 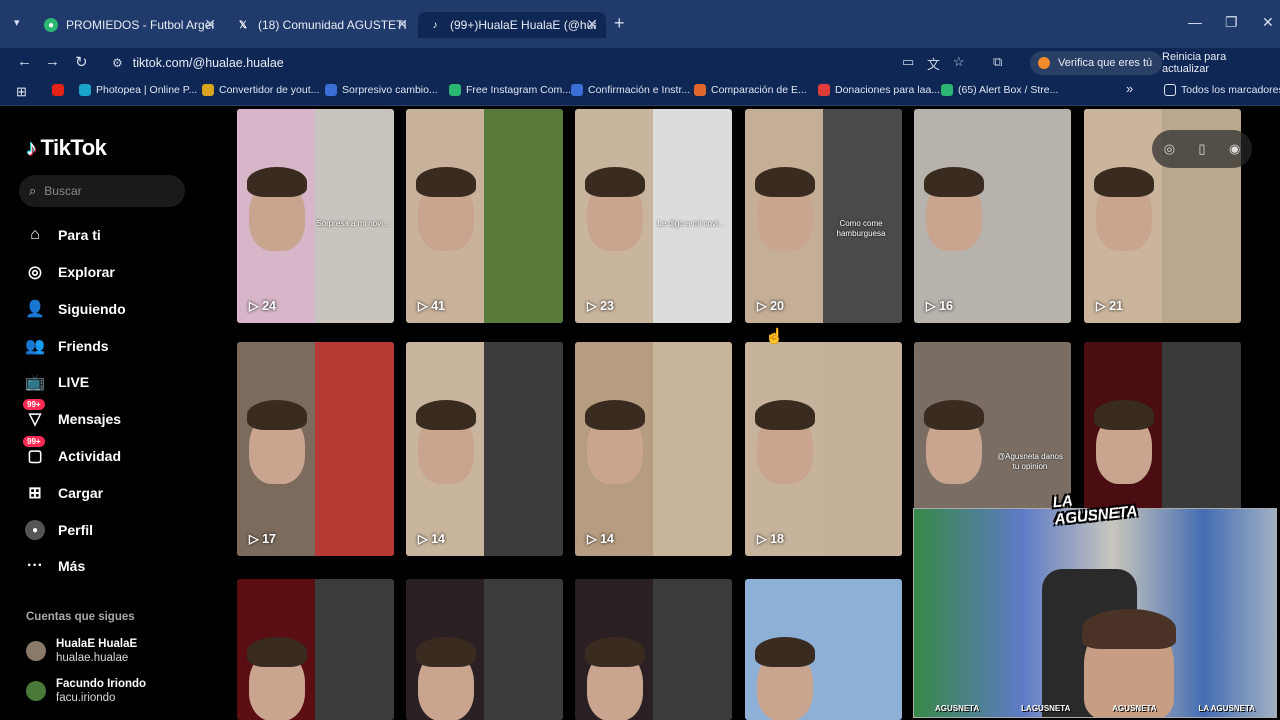 I want to click on verify-button: Verifica que eres tú, so click(x=1096, y=63).